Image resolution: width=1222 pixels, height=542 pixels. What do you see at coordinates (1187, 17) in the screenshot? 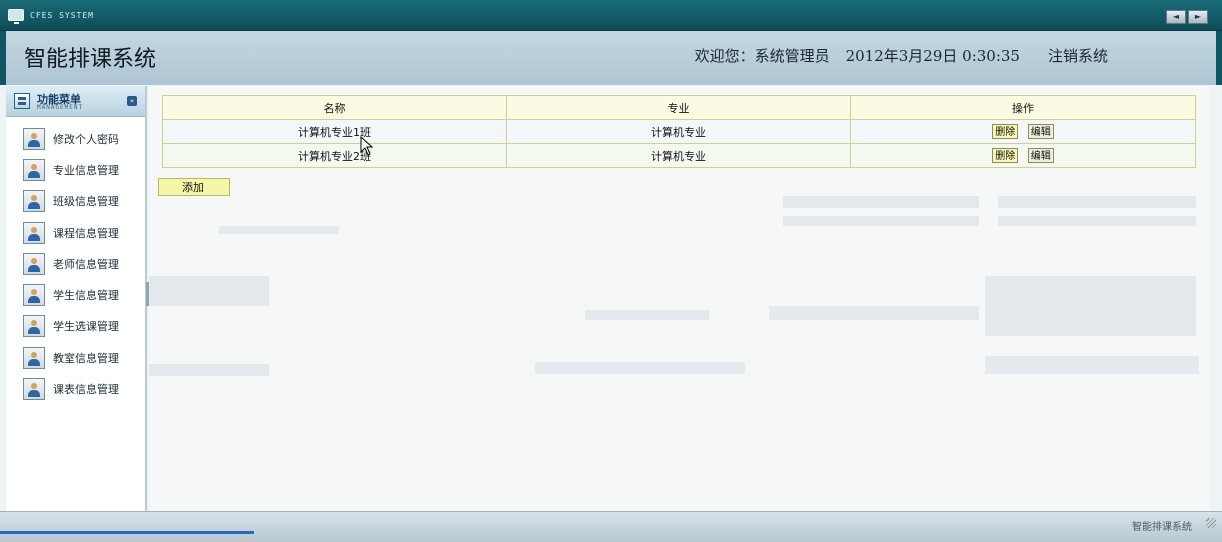
I see `window-nav: ◄ ►` at bounding box center [1187, 17].